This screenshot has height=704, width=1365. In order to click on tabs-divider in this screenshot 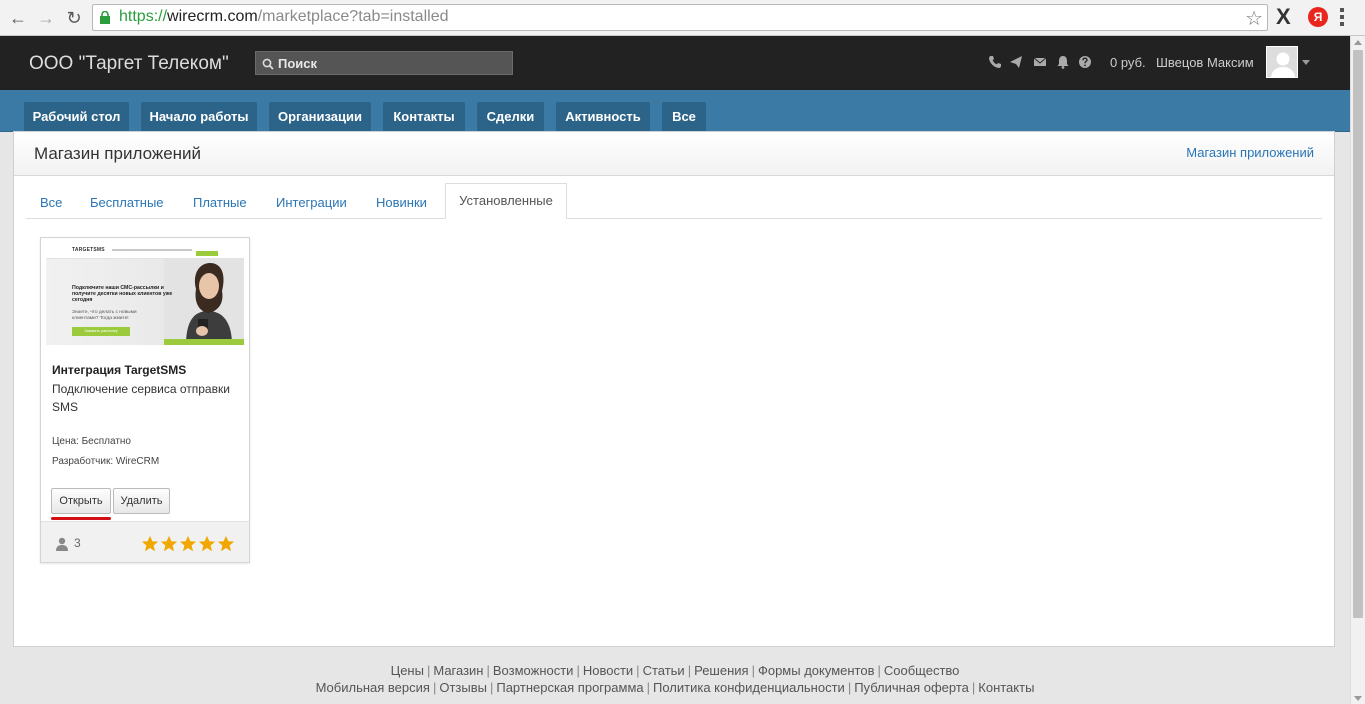, I will do `click(674, 218)`.